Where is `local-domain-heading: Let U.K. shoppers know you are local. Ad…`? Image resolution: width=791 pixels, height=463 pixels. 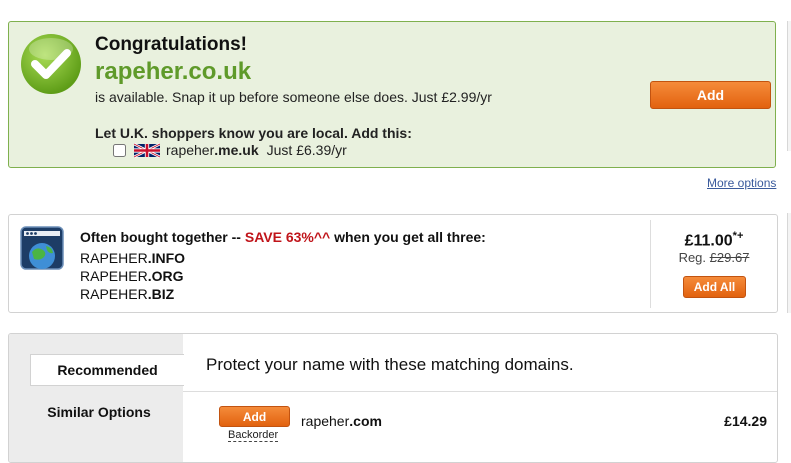 local-domain-heading: Let U.K. shoppers know you are local. Ad… is located at coordinates (253, 133).